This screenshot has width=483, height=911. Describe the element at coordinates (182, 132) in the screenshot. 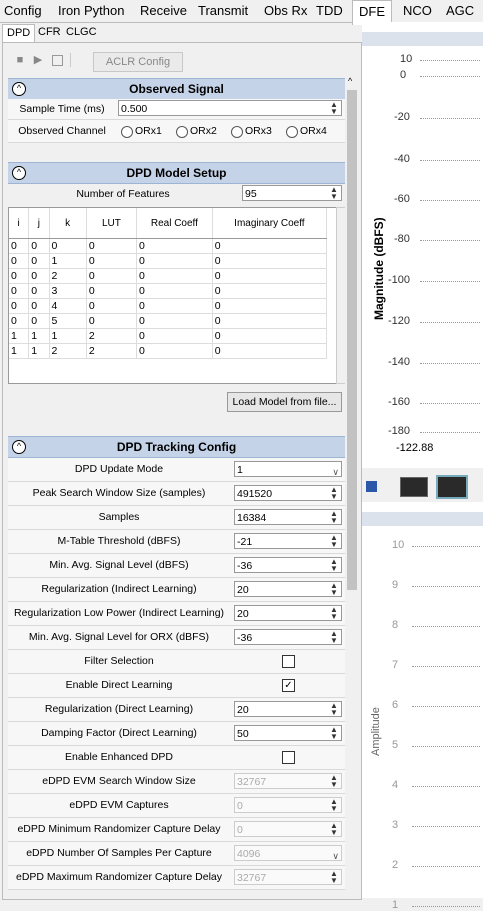

I see `radio-orx2` at that location.